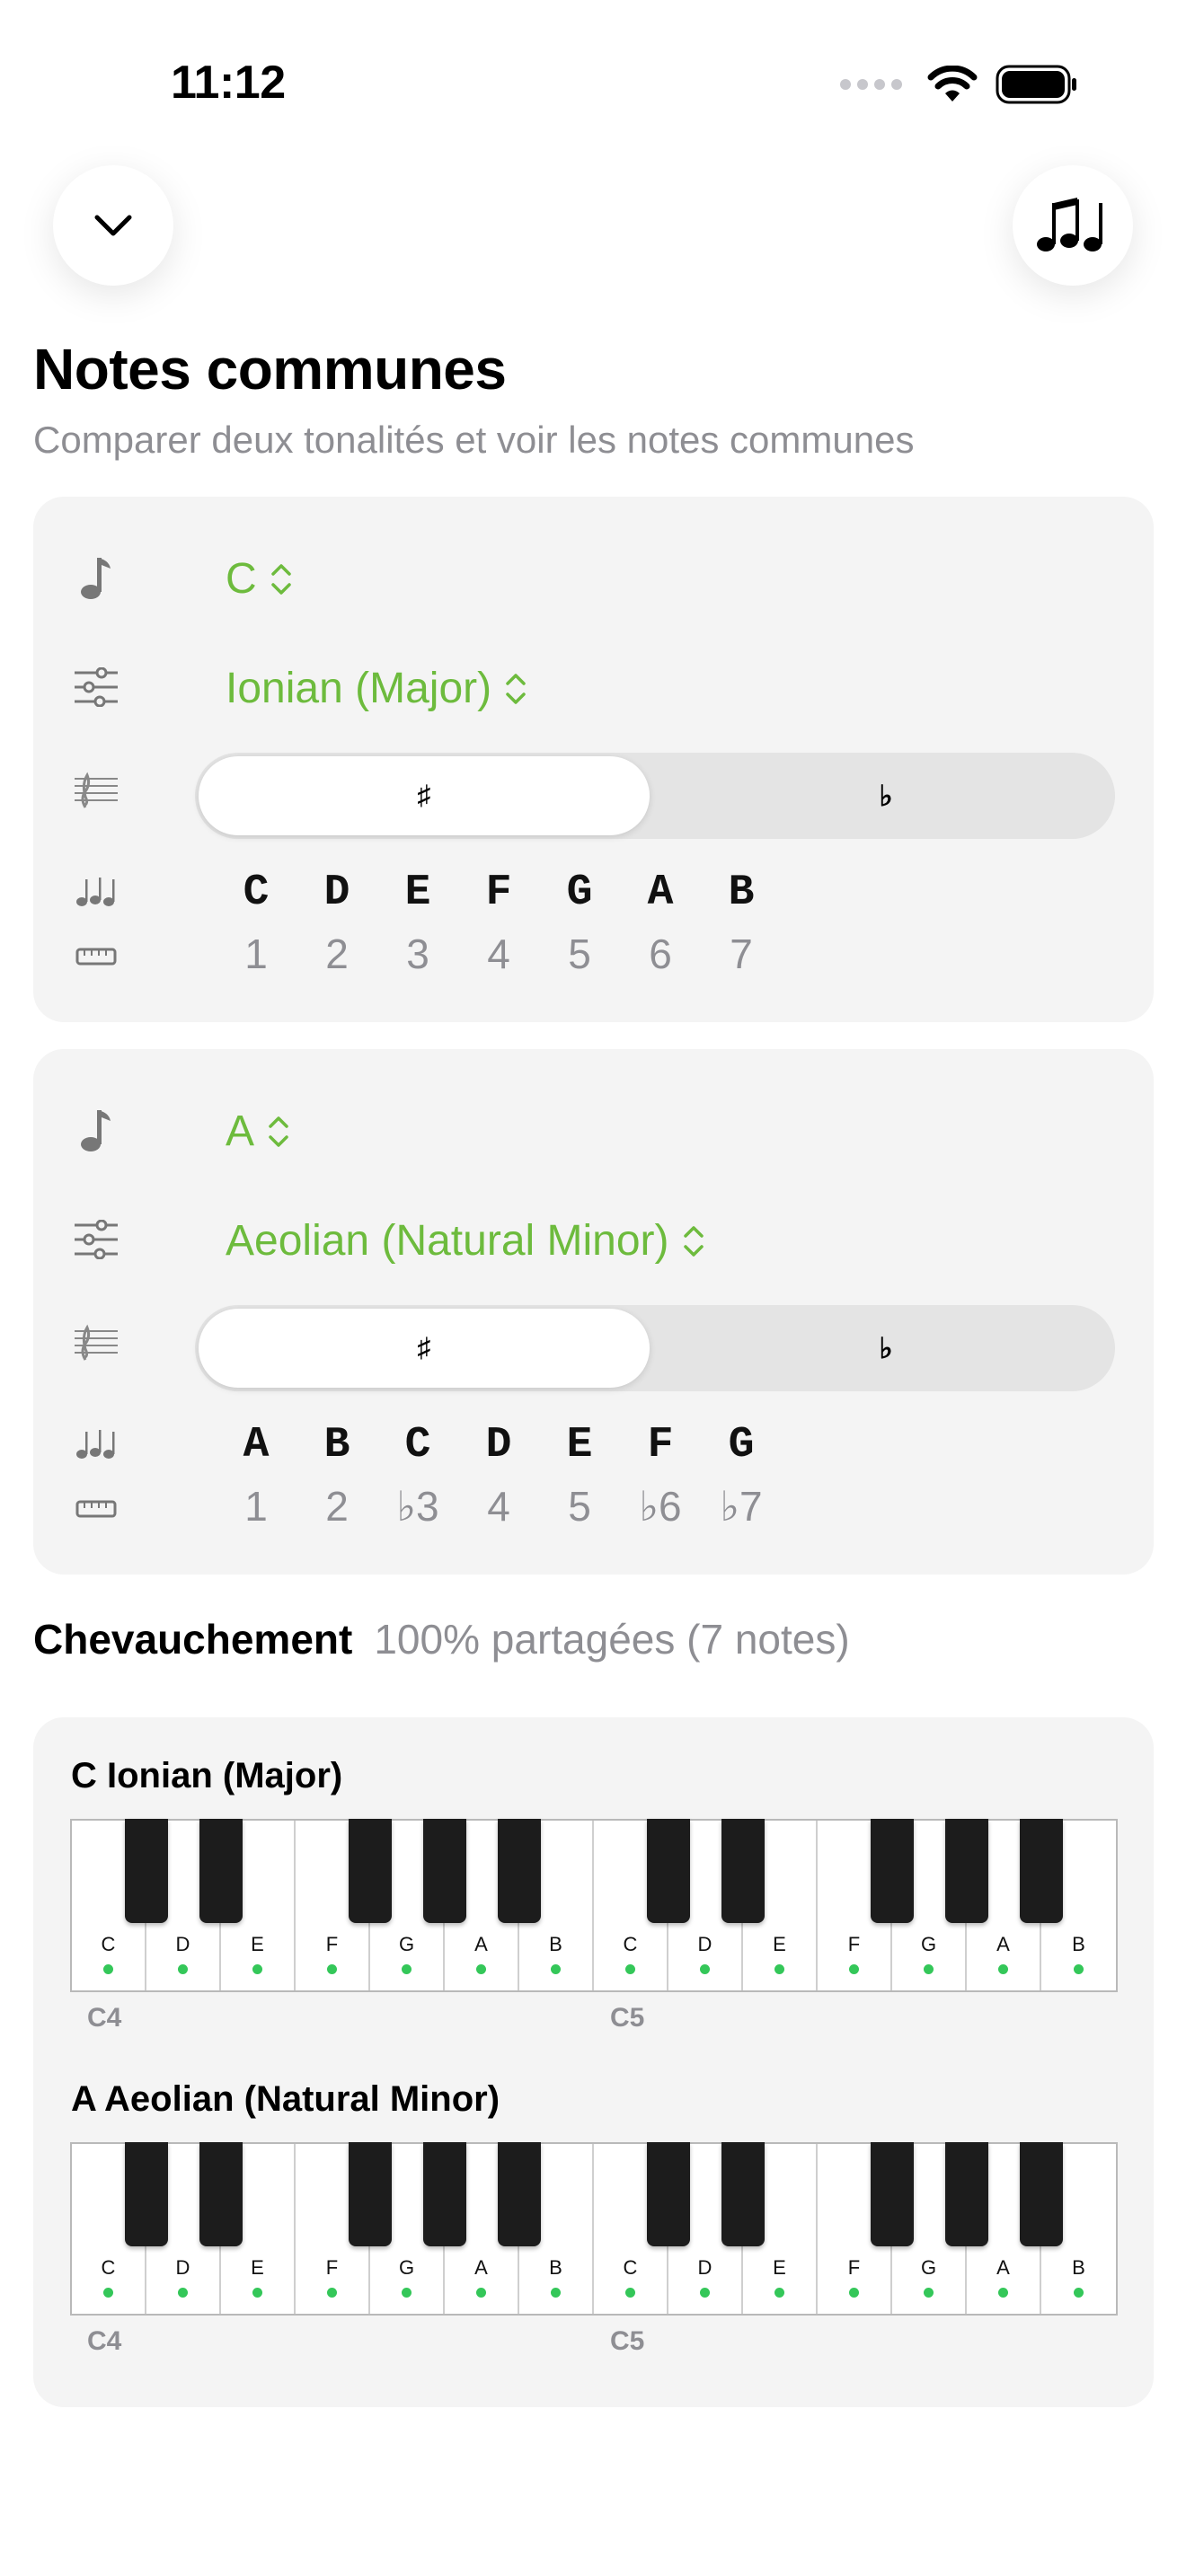 The image size is (1186, 2576). Describe the element at coordinates (258, 1131) in the screenshot. I see `root-picker: A` at that location.